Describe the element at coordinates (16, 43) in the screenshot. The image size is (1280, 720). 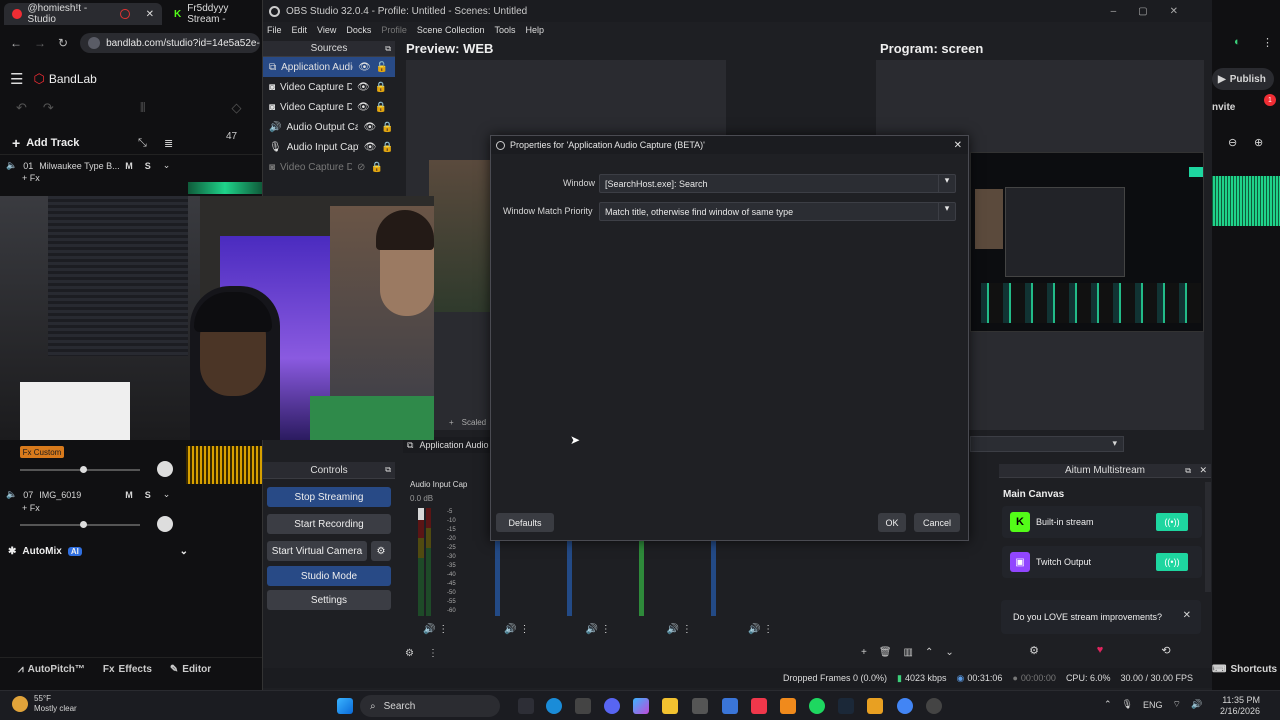
I see `back-icon: ←` at that location.